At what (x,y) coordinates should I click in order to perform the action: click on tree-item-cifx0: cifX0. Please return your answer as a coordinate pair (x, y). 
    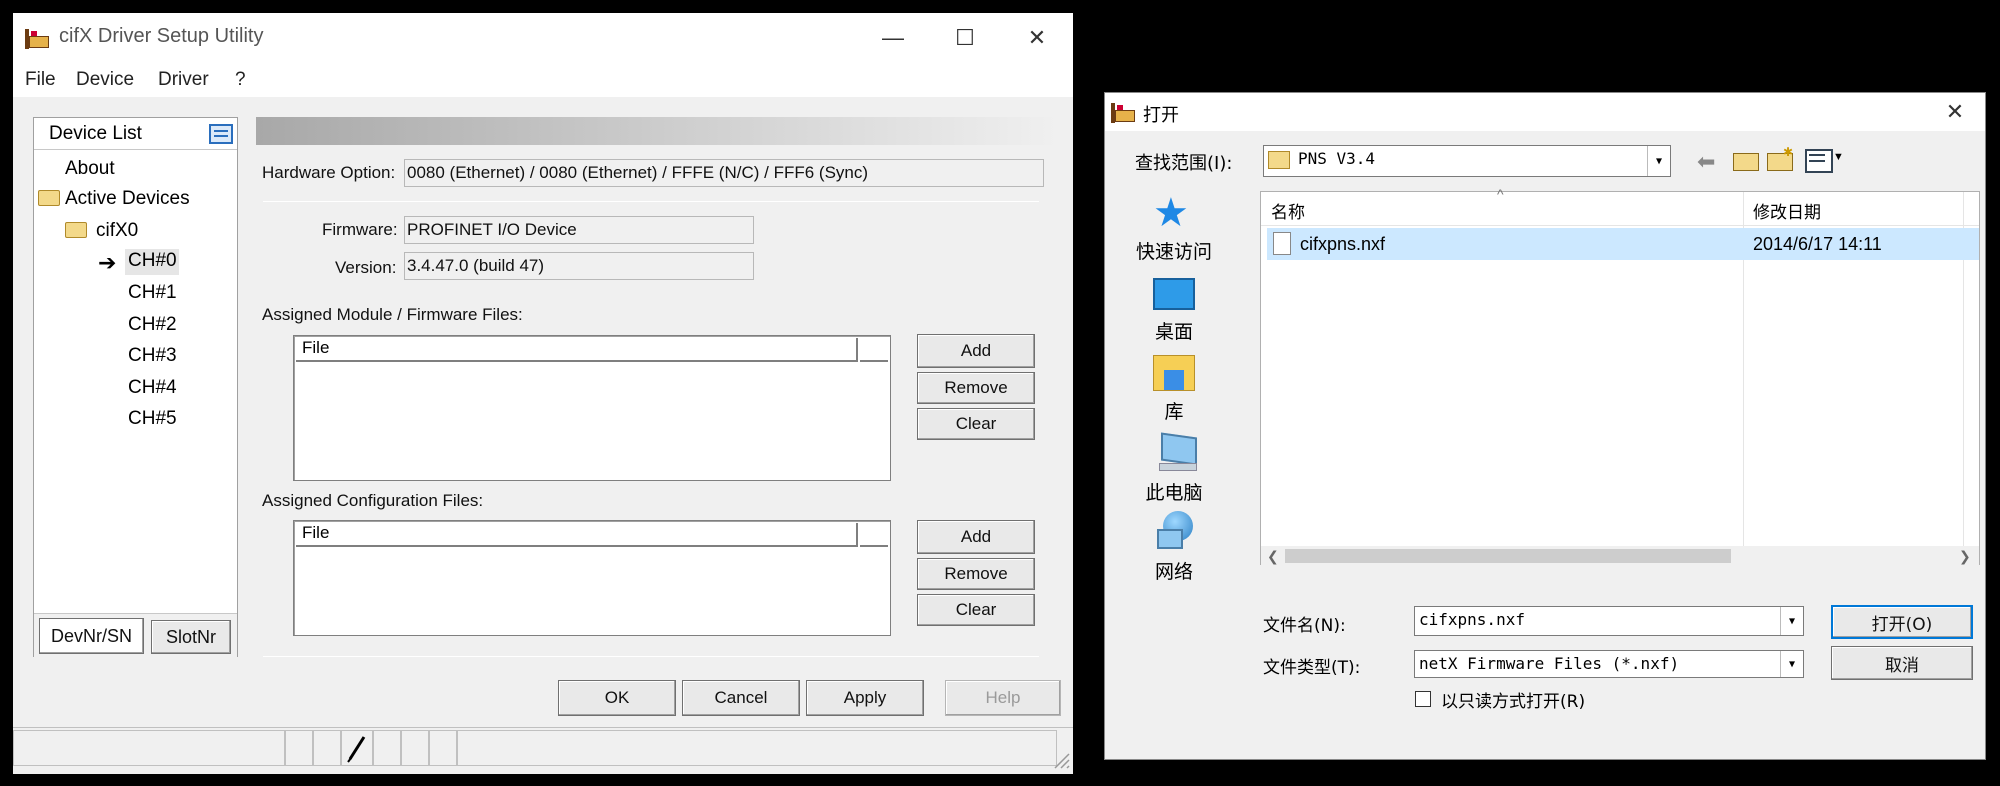
    Looking at the image, I should click on (117, 231).